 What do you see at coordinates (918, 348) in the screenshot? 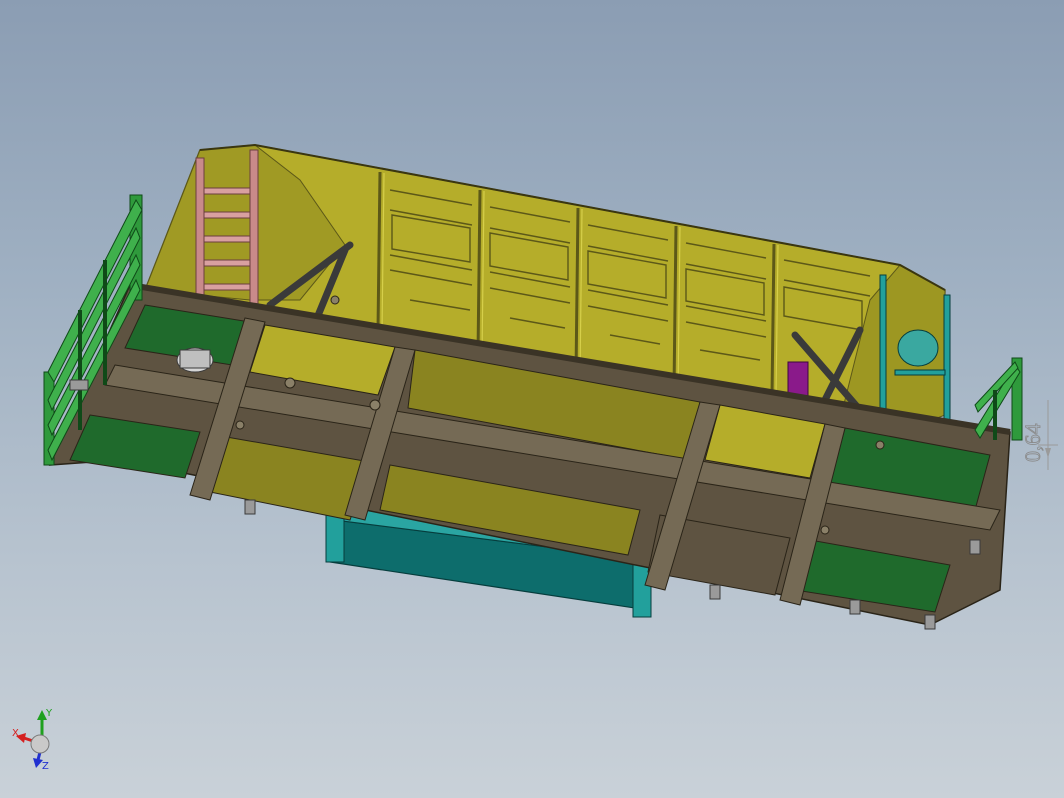
I see `air-reservoir-tank` at bounding box center [918, 348].